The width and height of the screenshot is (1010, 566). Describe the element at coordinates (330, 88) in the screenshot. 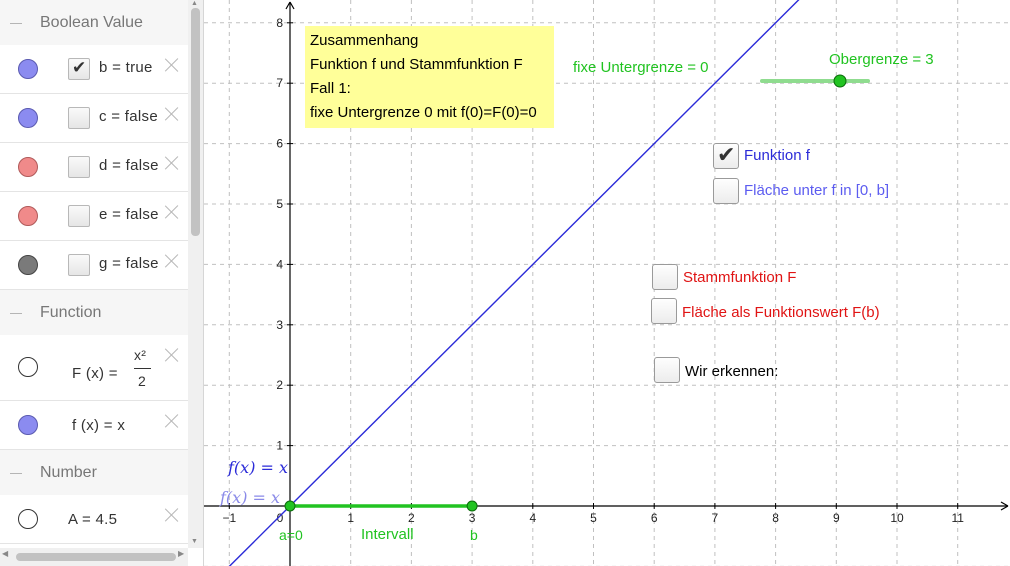

I see `textbox-line: Fall 1:` at that location.